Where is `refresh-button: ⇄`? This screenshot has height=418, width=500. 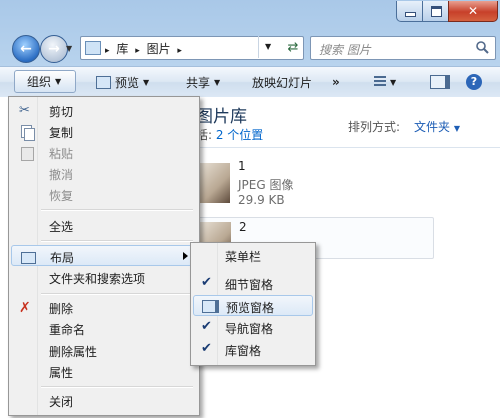
refresh-button: ⇄ is located at coordinates (293, 47).